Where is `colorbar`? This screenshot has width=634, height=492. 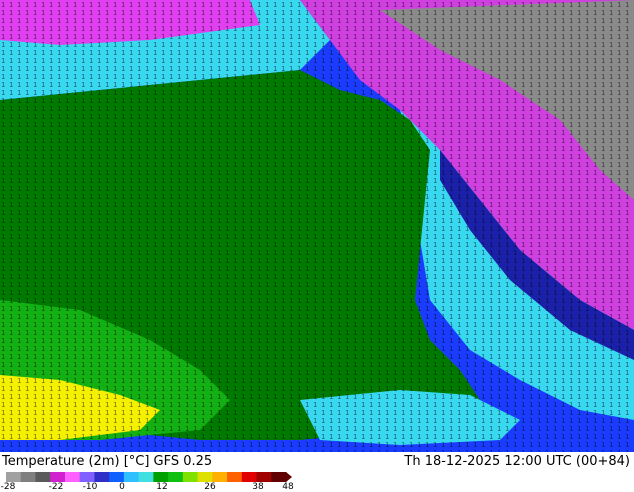 colorbar is located at coordinates (149, 477).